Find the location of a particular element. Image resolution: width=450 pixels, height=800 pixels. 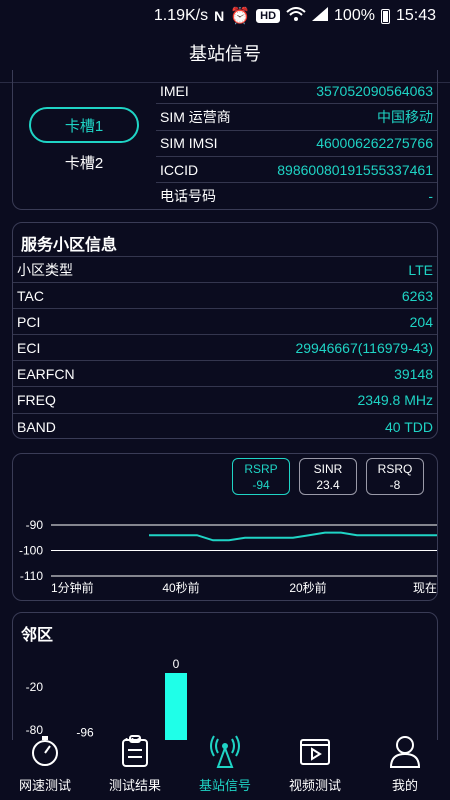

x-tick-label: 现在 is located at coordinates (425, 588).